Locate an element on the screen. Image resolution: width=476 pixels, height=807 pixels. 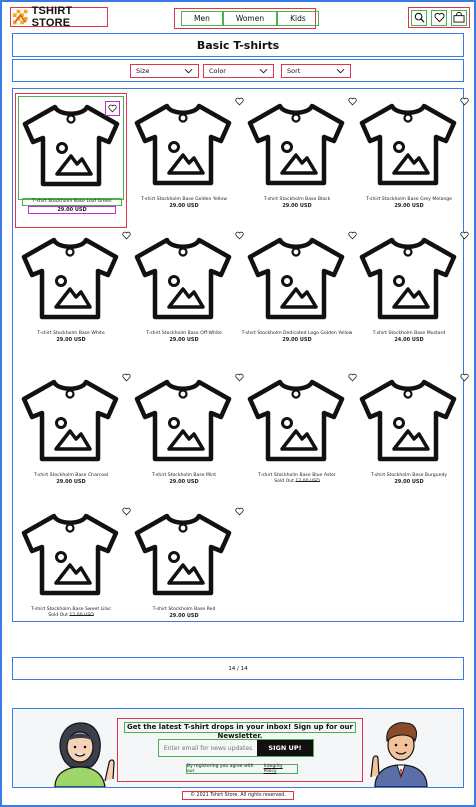
wishlist-button is located at coordinates (439, 17).